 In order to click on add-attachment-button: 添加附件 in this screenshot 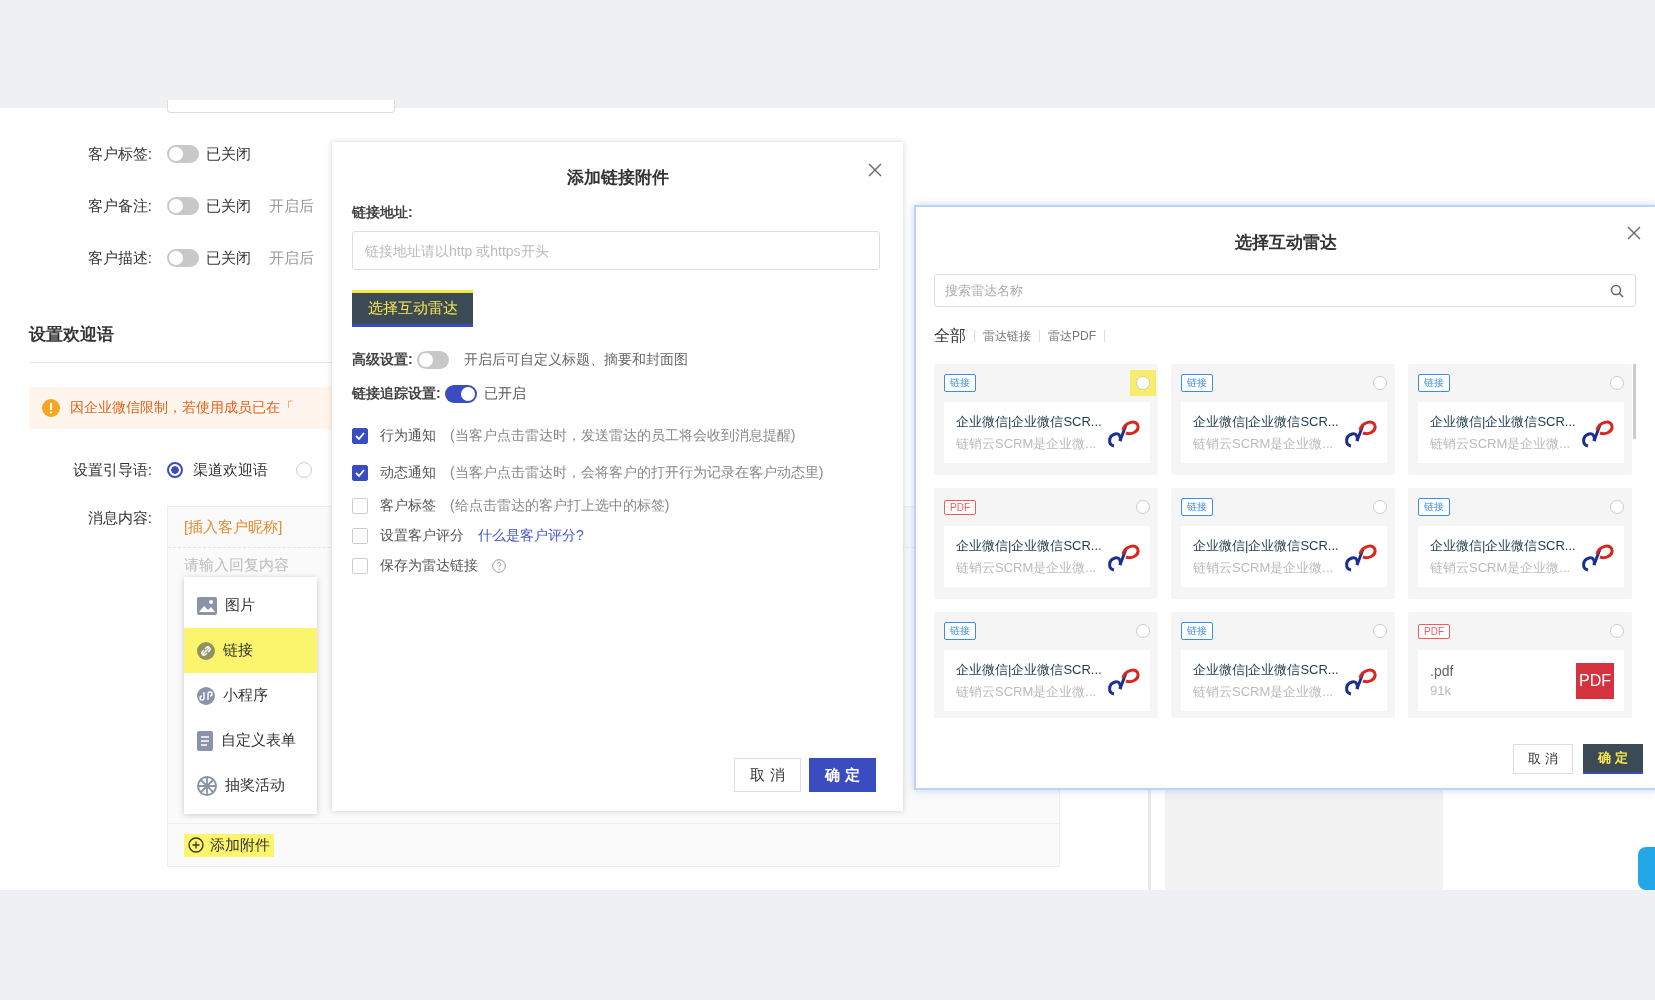, I will do `click(229, 845)`.